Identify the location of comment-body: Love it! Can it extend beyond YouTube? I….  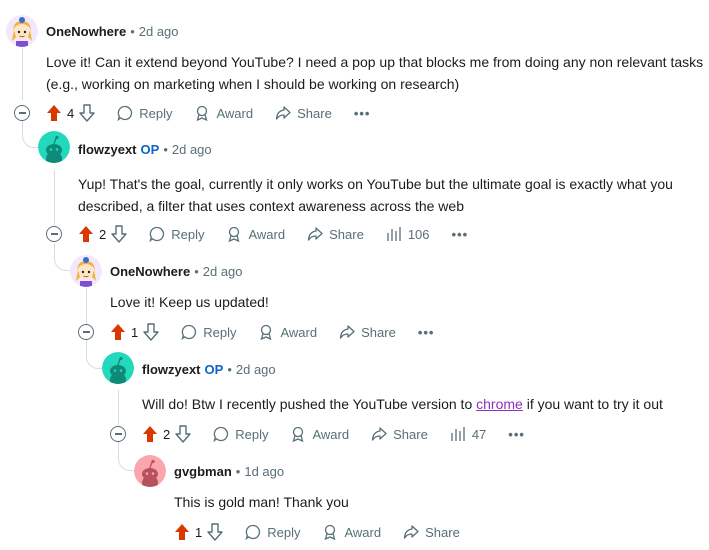
(375, 73).